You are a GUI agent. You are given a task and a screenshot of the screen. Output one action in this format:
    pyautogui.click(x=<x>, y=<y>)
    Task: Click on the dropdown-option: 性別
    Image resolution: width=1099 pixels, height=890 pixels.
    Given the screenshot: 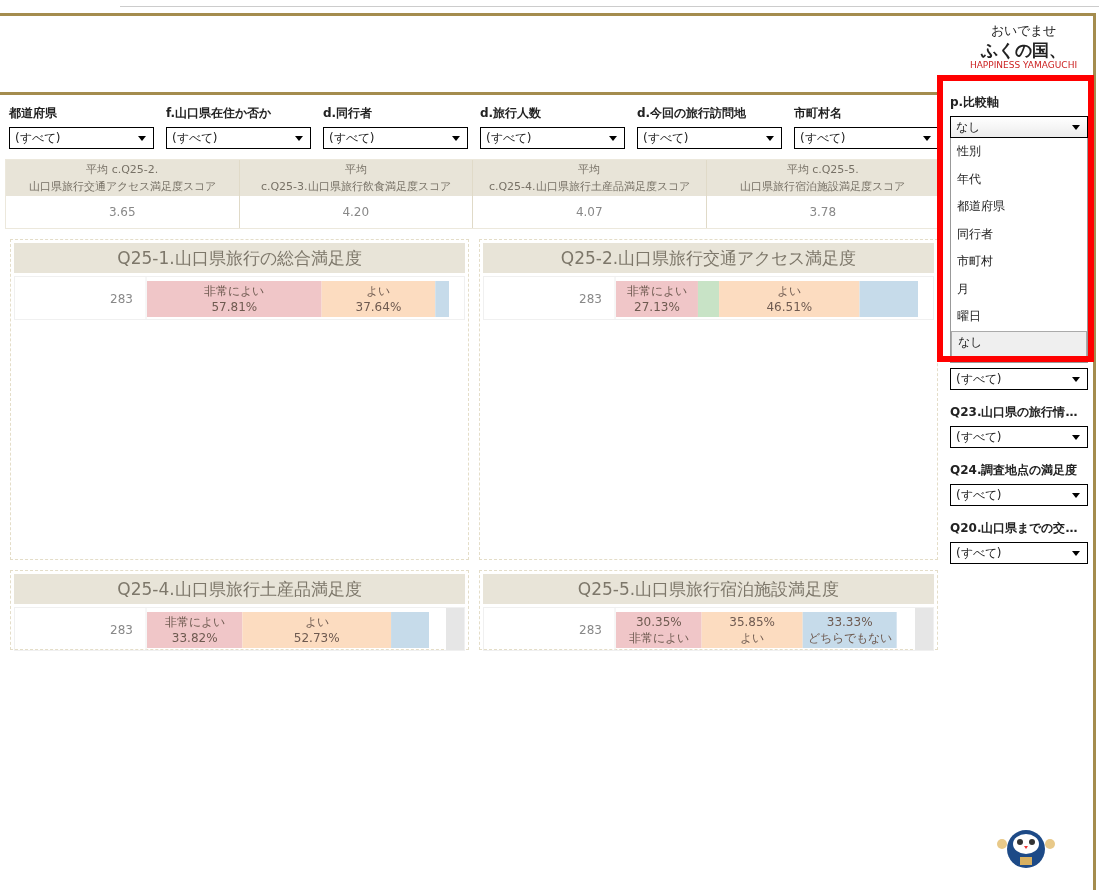 What is the action you would take?
    pyautogui.click(x=1019, y=152)
    